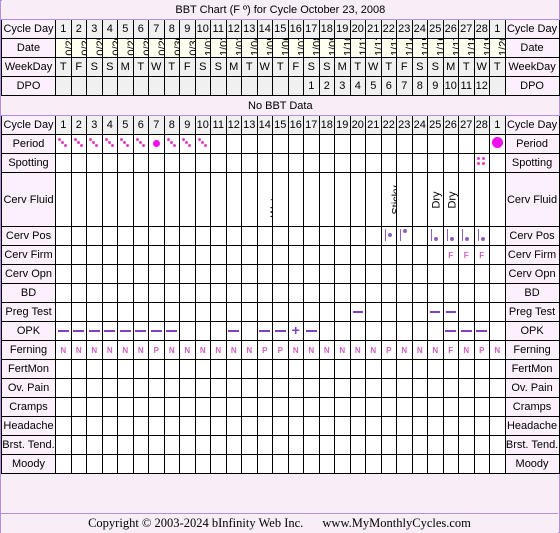 The height and width of the screenshot is (533, 560). What do you see at coordinates (264, 199) in the screenshot?
I see `cerv-fluid-cell: Watery` at bounding box center [264, 199].